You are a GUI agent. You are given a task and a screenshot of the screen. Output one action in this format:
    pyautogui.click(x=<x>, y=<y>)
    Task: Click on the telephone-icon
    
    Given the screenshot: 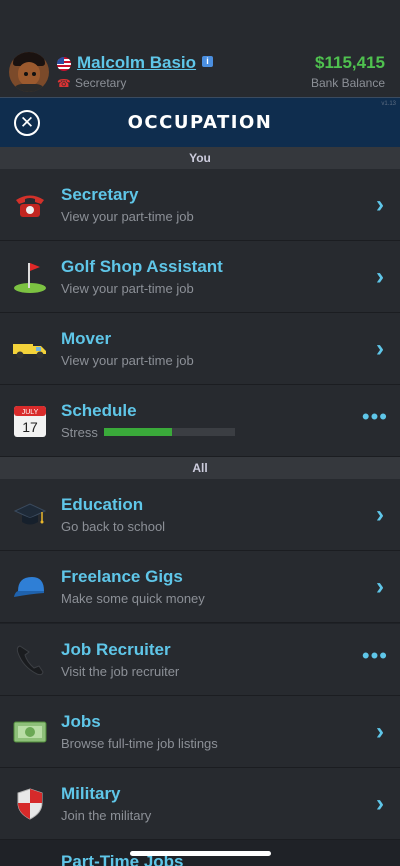 What is the action you would take?
    pyautogui.click(x=30, y=205)
    